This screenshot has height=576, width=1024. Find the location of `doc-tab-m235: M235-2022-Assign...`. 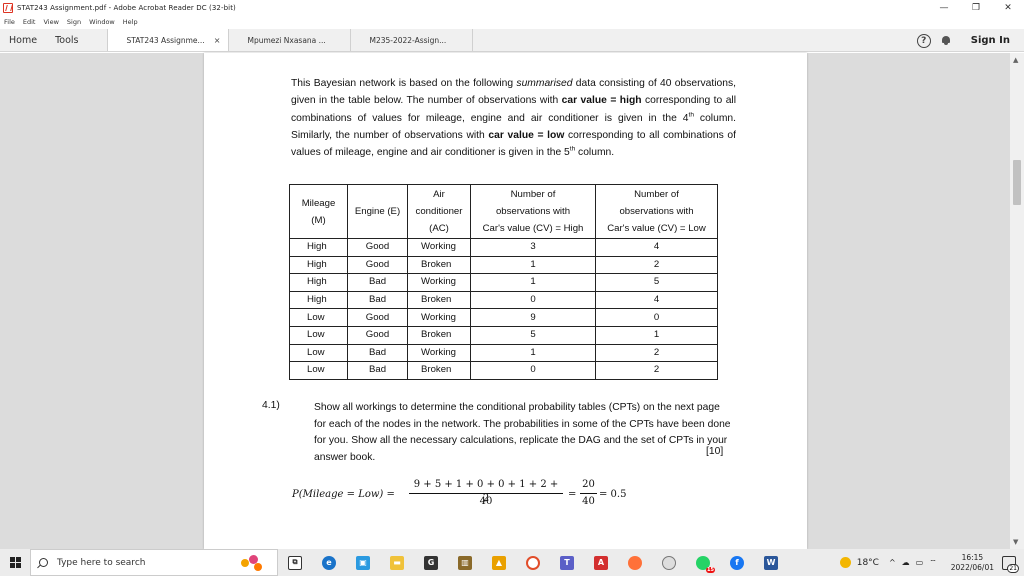

doc-tab-m235: M235-2022-Assign... is located at coordinates (412, 40).